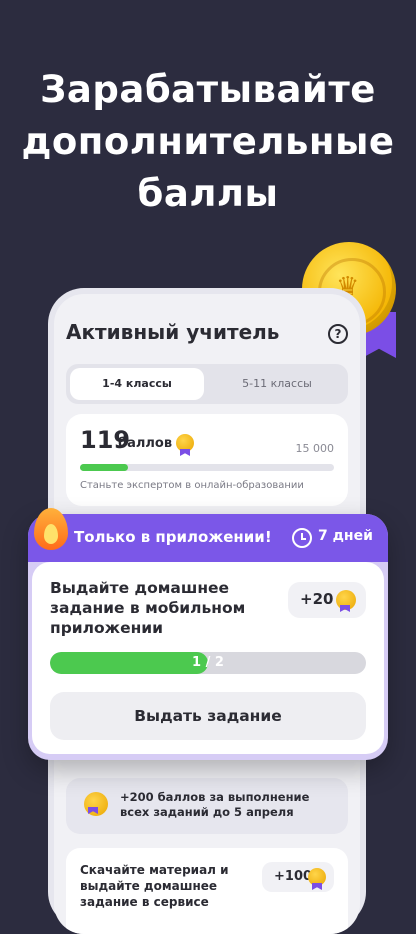 The width and height of the screenshot is (416, 934). I want to click on clock-icon, so click(302, 538).